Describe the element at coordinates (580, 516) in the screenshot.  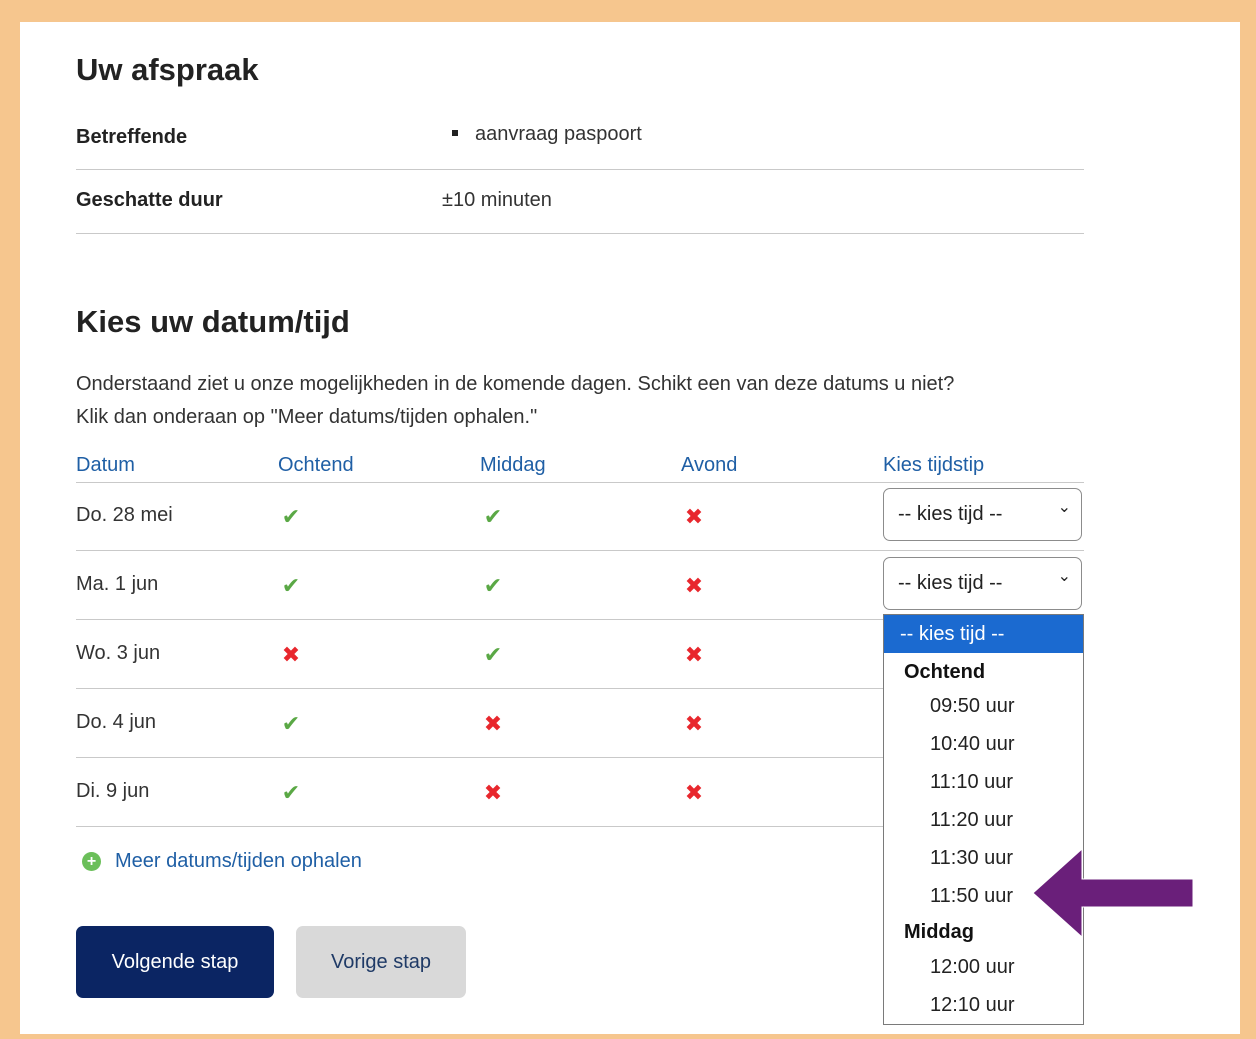
I see `table-row: Do. 28 mei ✔ ✔ ✖ -- kies tijd -- ⌄` at that location.